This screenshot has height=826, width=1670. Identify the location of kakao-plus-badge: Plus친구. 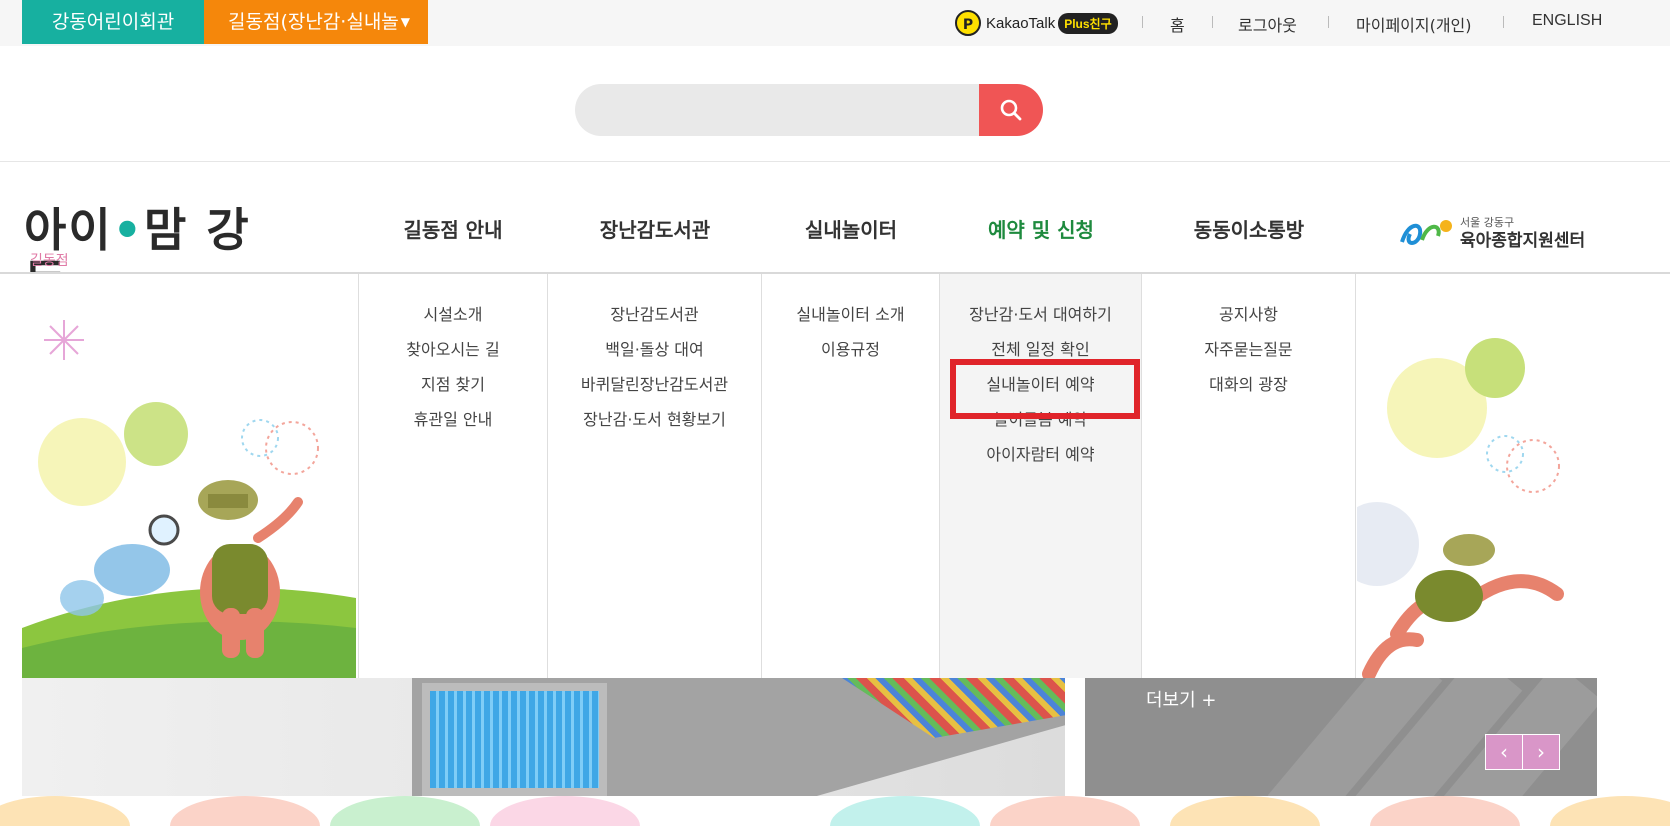
(1088, 23).